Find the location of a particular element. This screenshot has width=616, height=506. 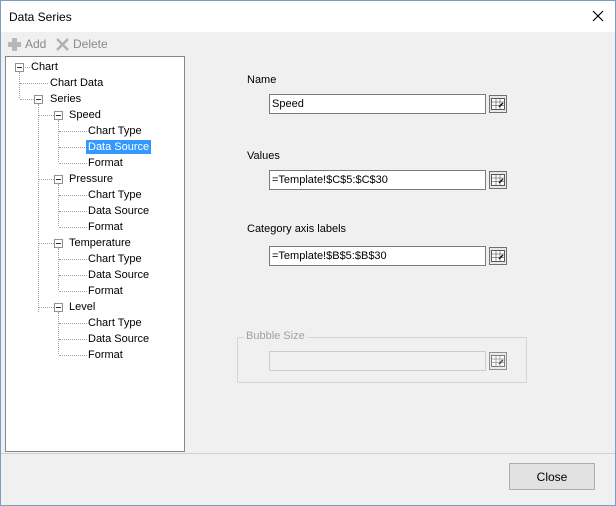

tree-node-chart-data: Chart Data is located at coordinates (76, 83).